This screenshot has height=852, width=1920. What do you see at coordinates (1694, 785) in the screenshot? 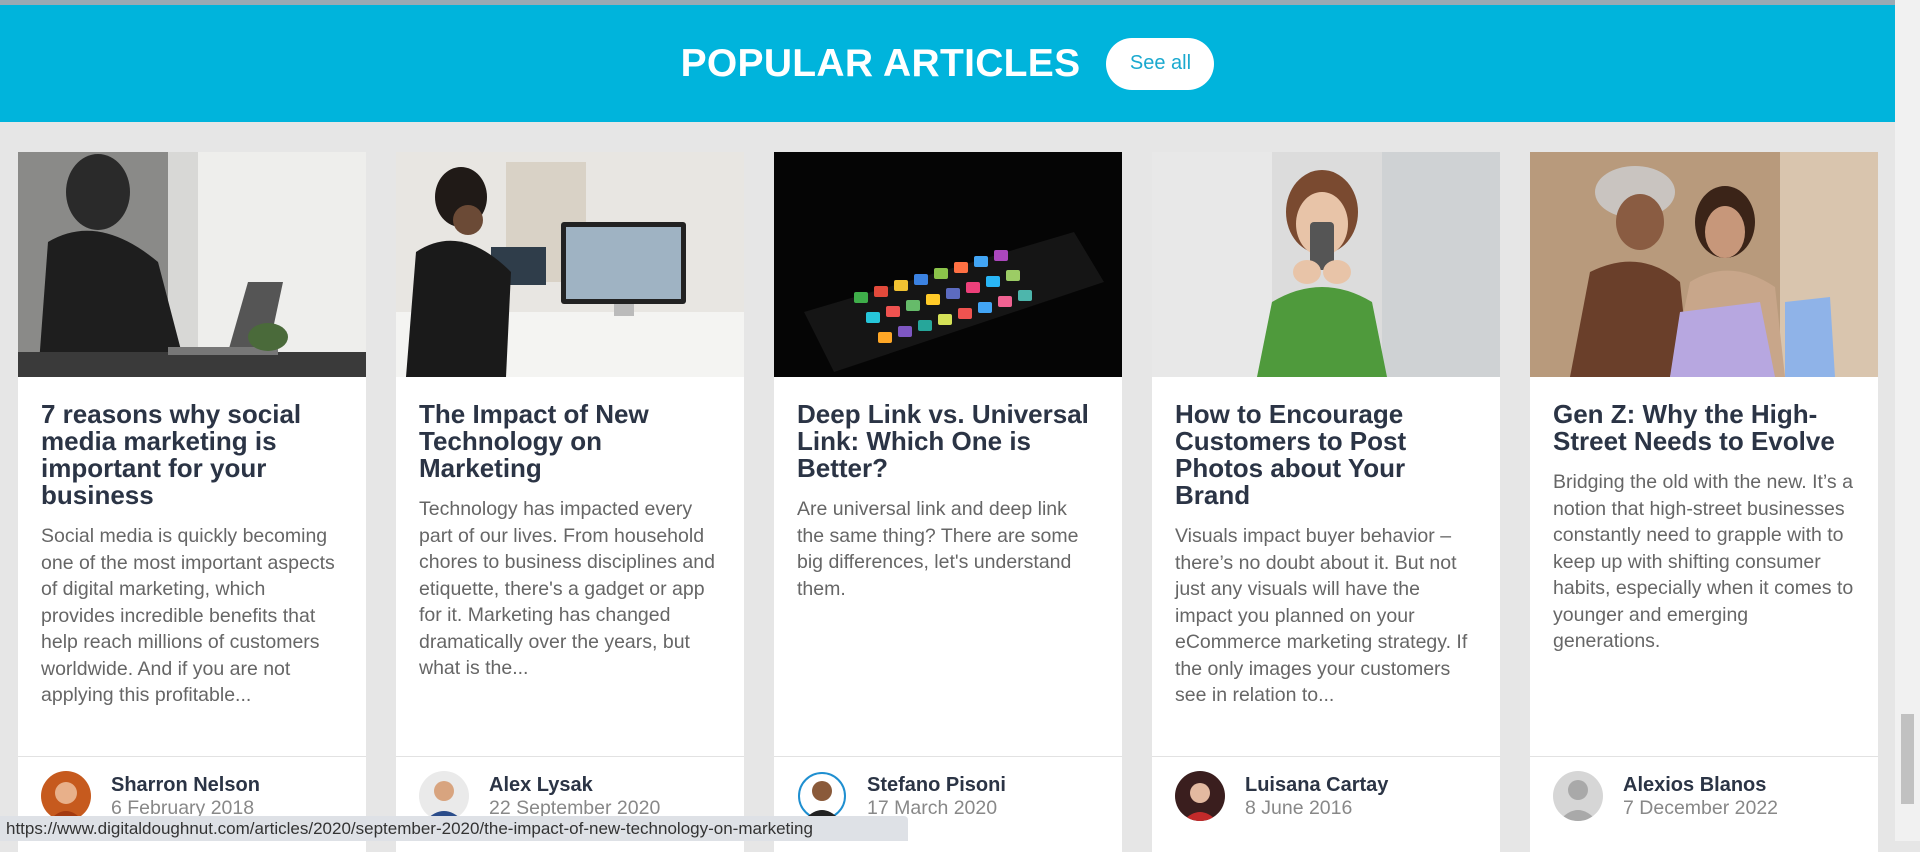
I see `author-name: Alexios Blanos` at bounding box center [1694, 785].